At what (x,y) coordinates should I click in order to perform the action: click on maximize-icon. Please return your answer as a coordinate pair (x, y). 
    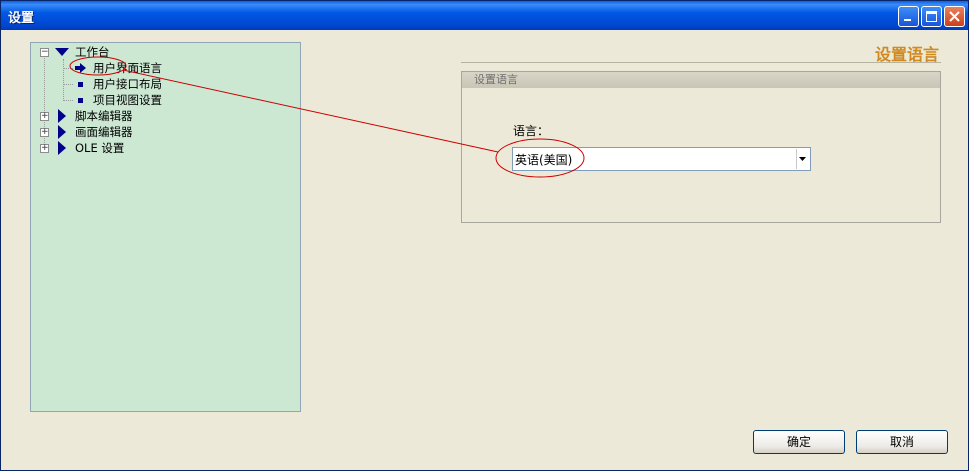
    Looking at the image, I should click on (931, 16).